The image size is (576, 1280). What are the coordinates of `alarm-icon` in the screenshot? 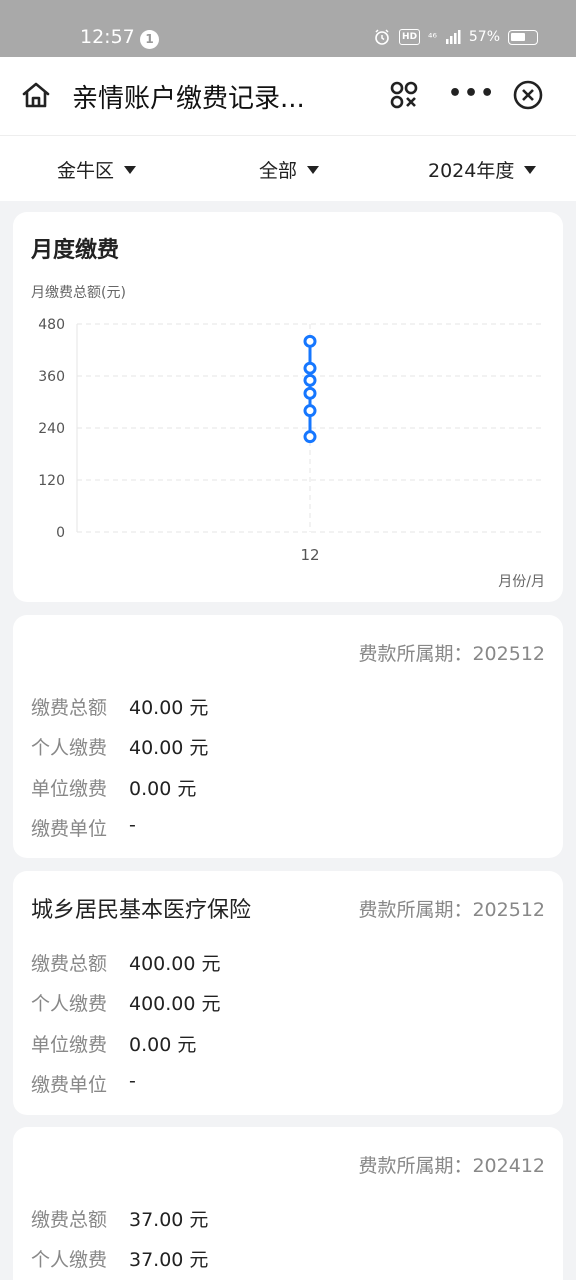 It's located at (382, 37).